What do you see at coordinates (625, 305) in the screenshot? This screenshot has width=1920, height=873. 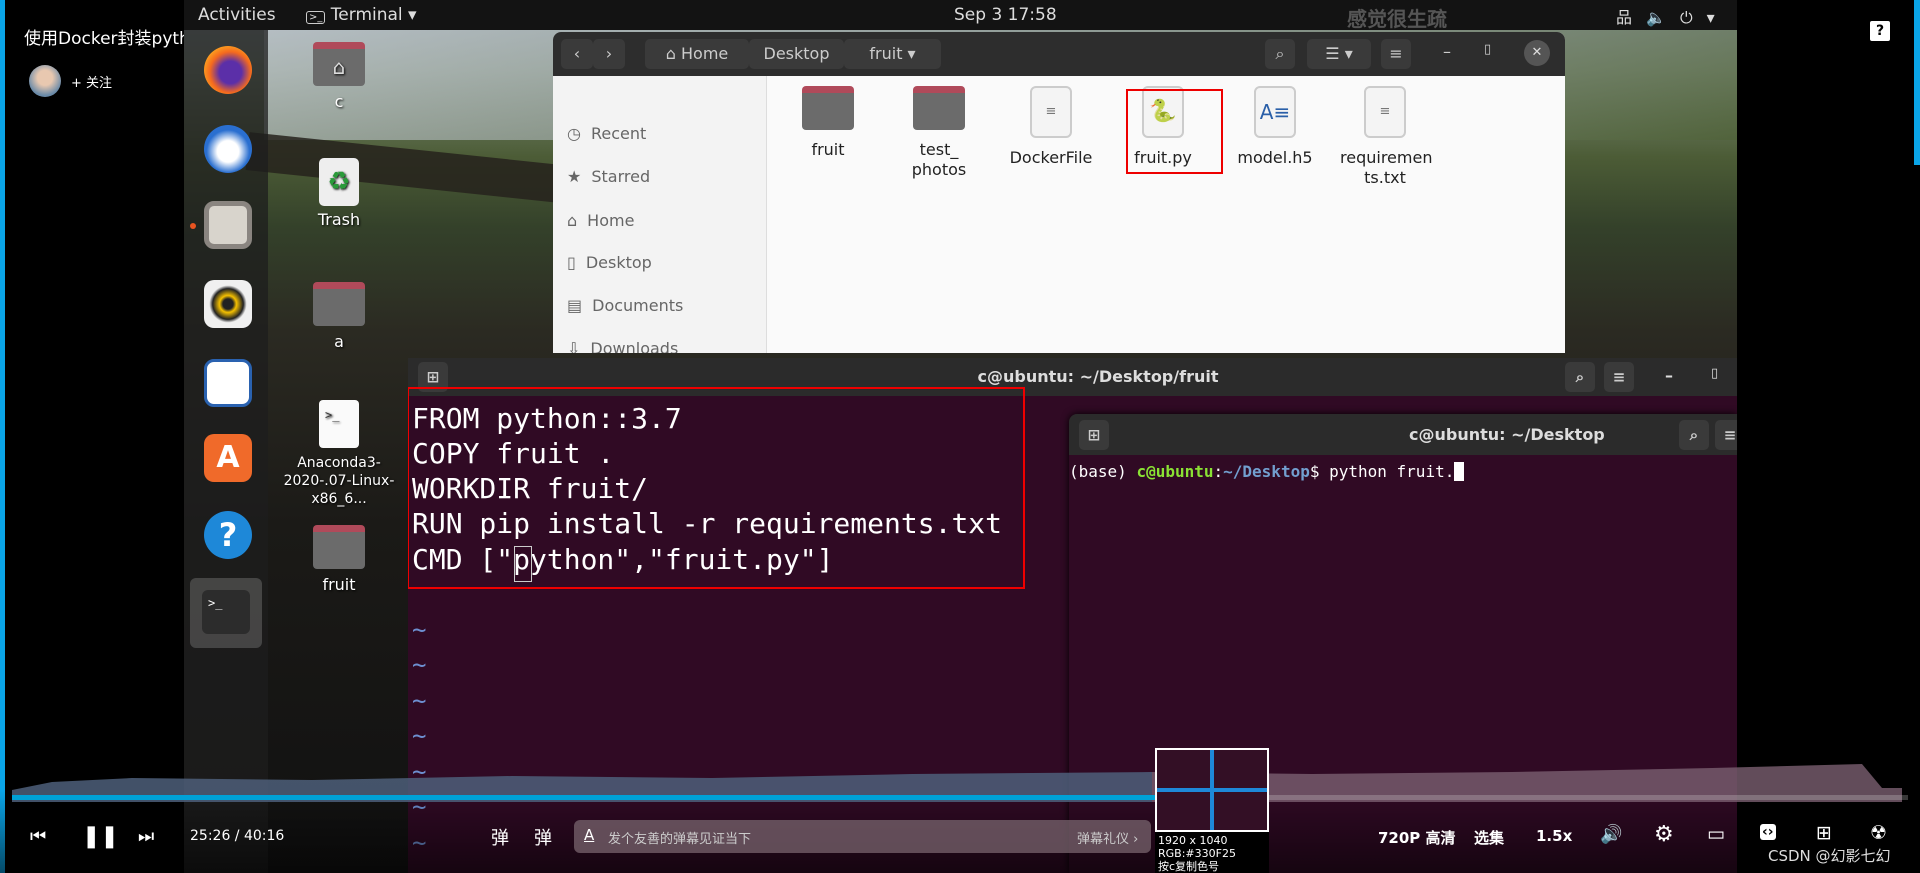 I see `sidebar-item-documents: ▤ Documents` at bounding box center [625, 305].